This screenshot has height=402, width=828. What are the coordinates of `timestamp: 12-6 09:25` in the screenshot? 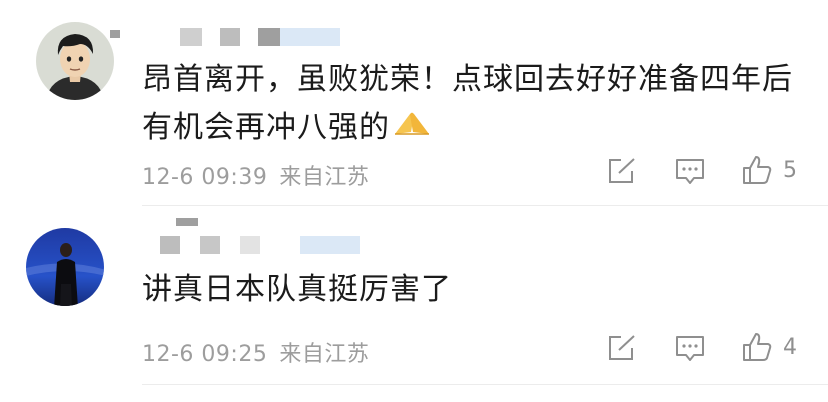 It's located at (205, 354).